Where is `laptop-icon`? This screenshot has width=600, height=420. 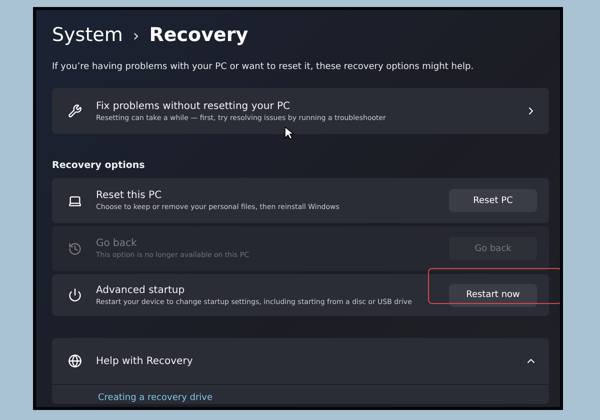
laptop-icon is located at coordinates (75, 201).